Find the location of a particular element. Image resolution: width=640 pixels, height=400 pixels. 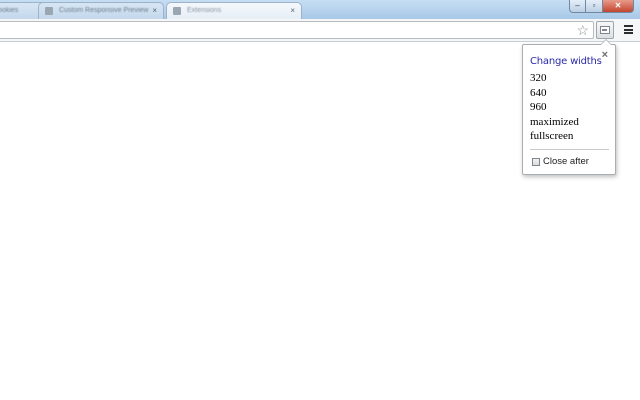

extensions-favicon-icon is located at coordinates (177, 11).